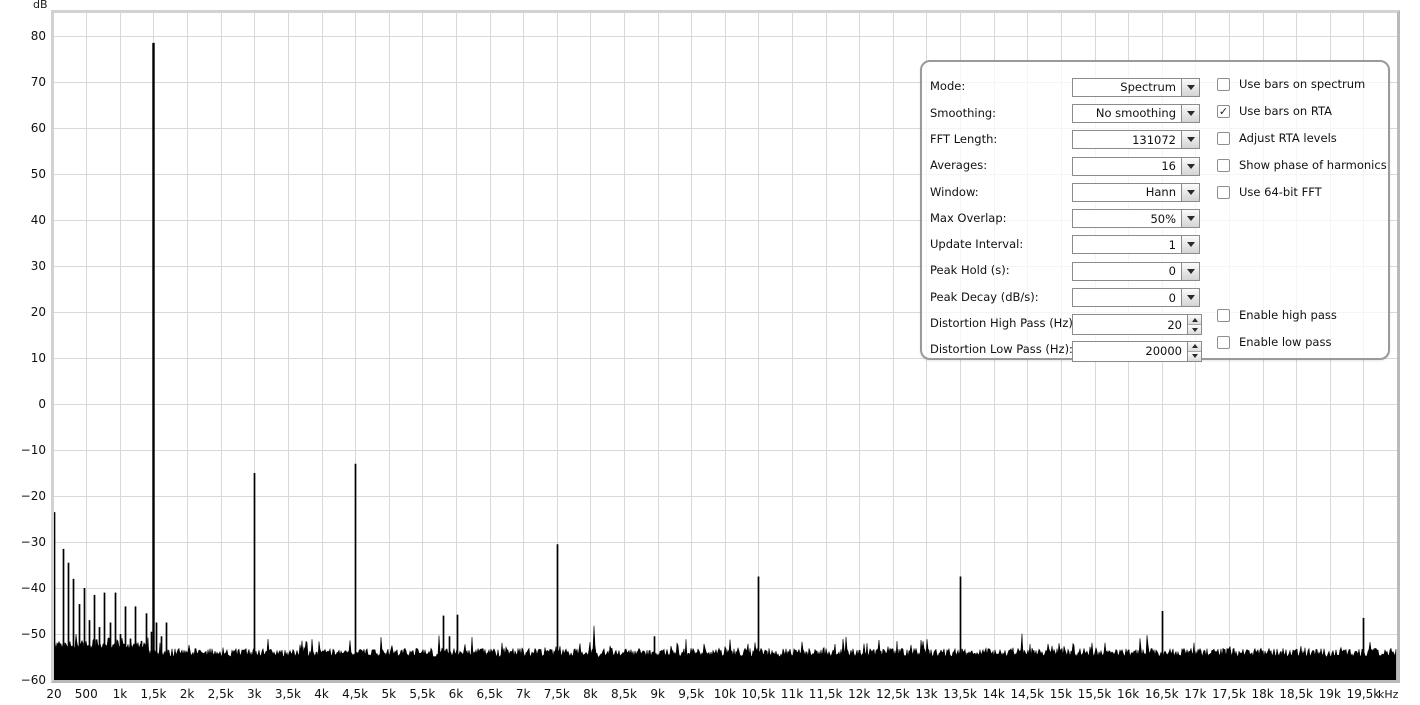 The width and height of the screenshot is (1420, 705). Describe the element at coordinates (1070, 113) in the screenshot. I see `setting-row-smoothing: Smoothing: No smoothing` at that location.